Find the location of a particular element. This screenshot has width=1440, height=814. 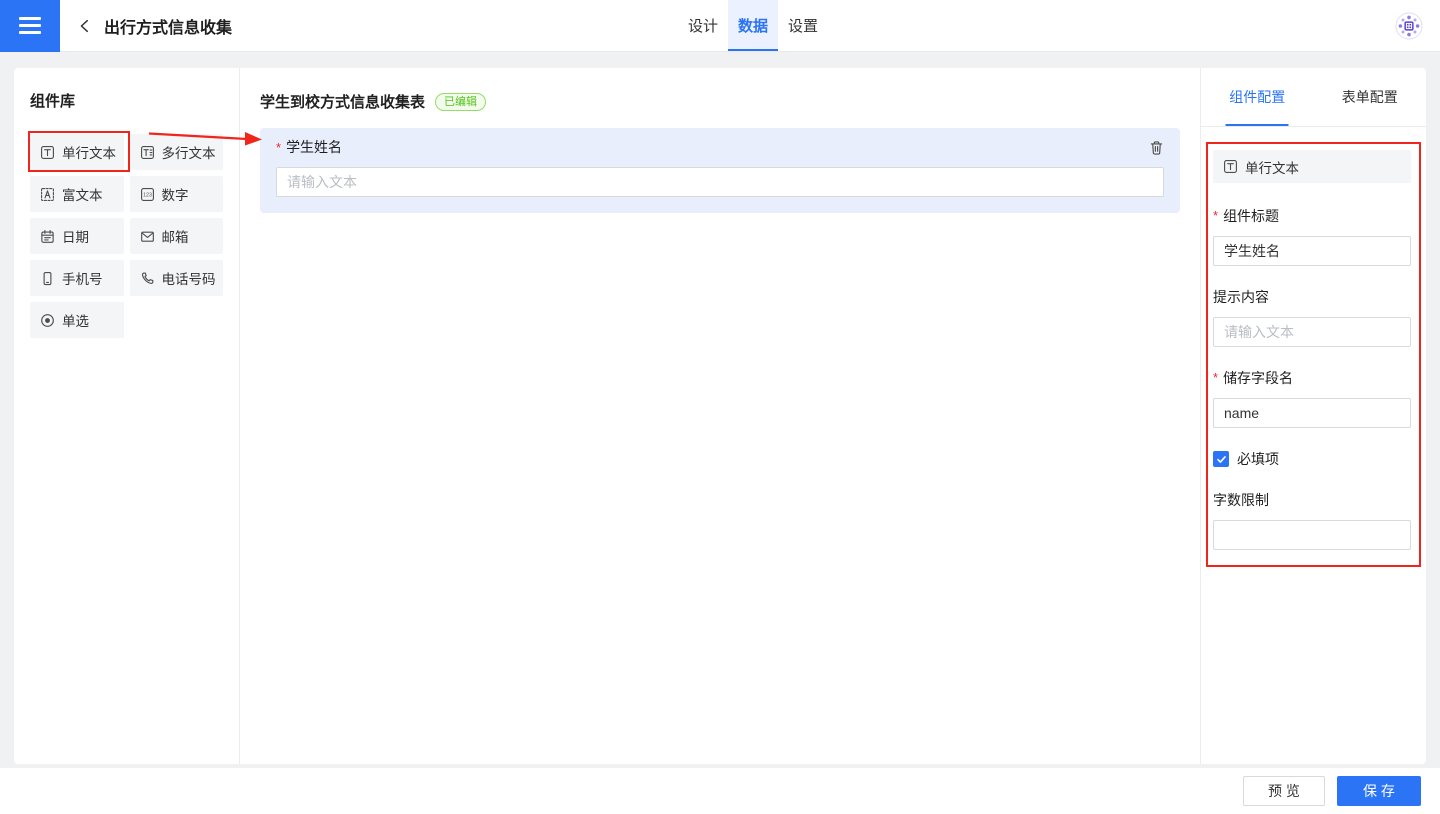

component-item-mobile-phone: 手机号 is located at coordinates (77, 278).